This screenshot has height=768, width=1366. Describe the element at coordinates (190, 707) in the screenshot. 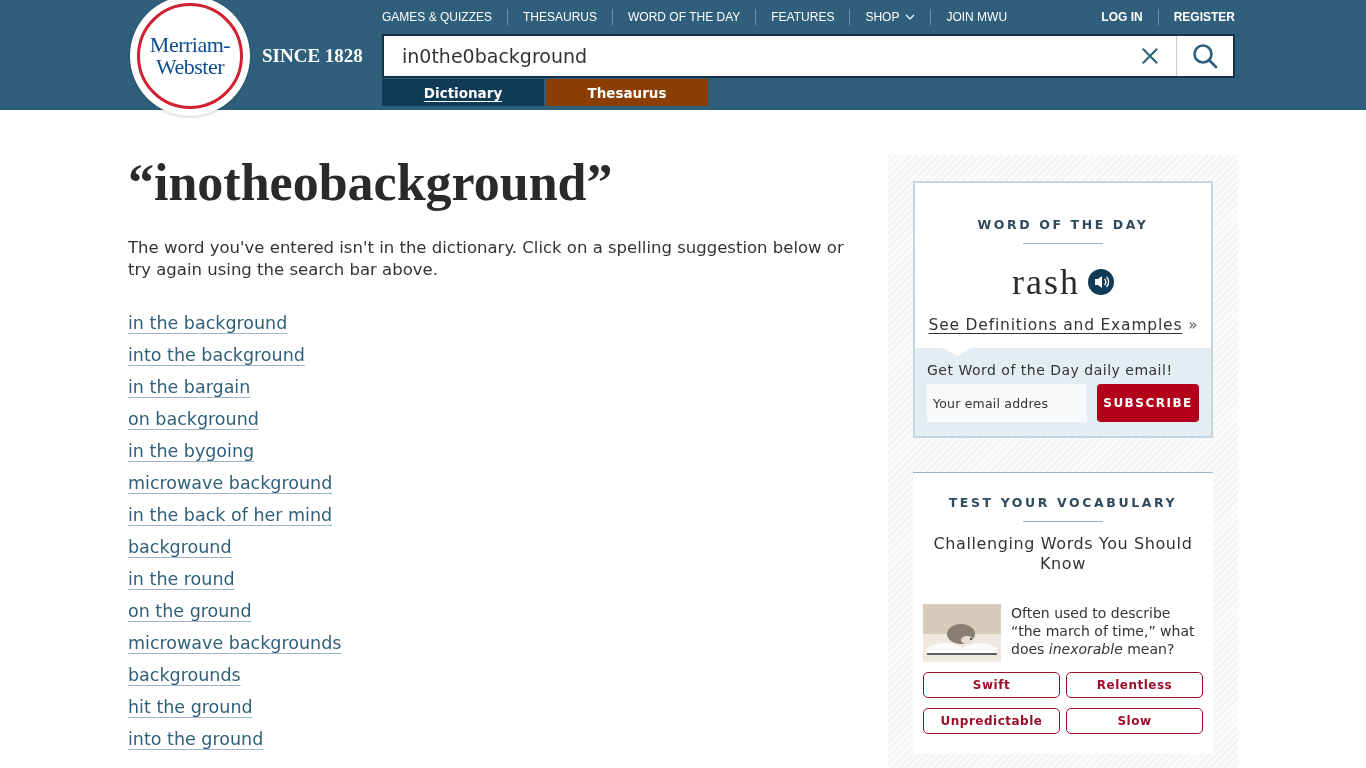

I see `suggestion-link: hit the ground` at that location.